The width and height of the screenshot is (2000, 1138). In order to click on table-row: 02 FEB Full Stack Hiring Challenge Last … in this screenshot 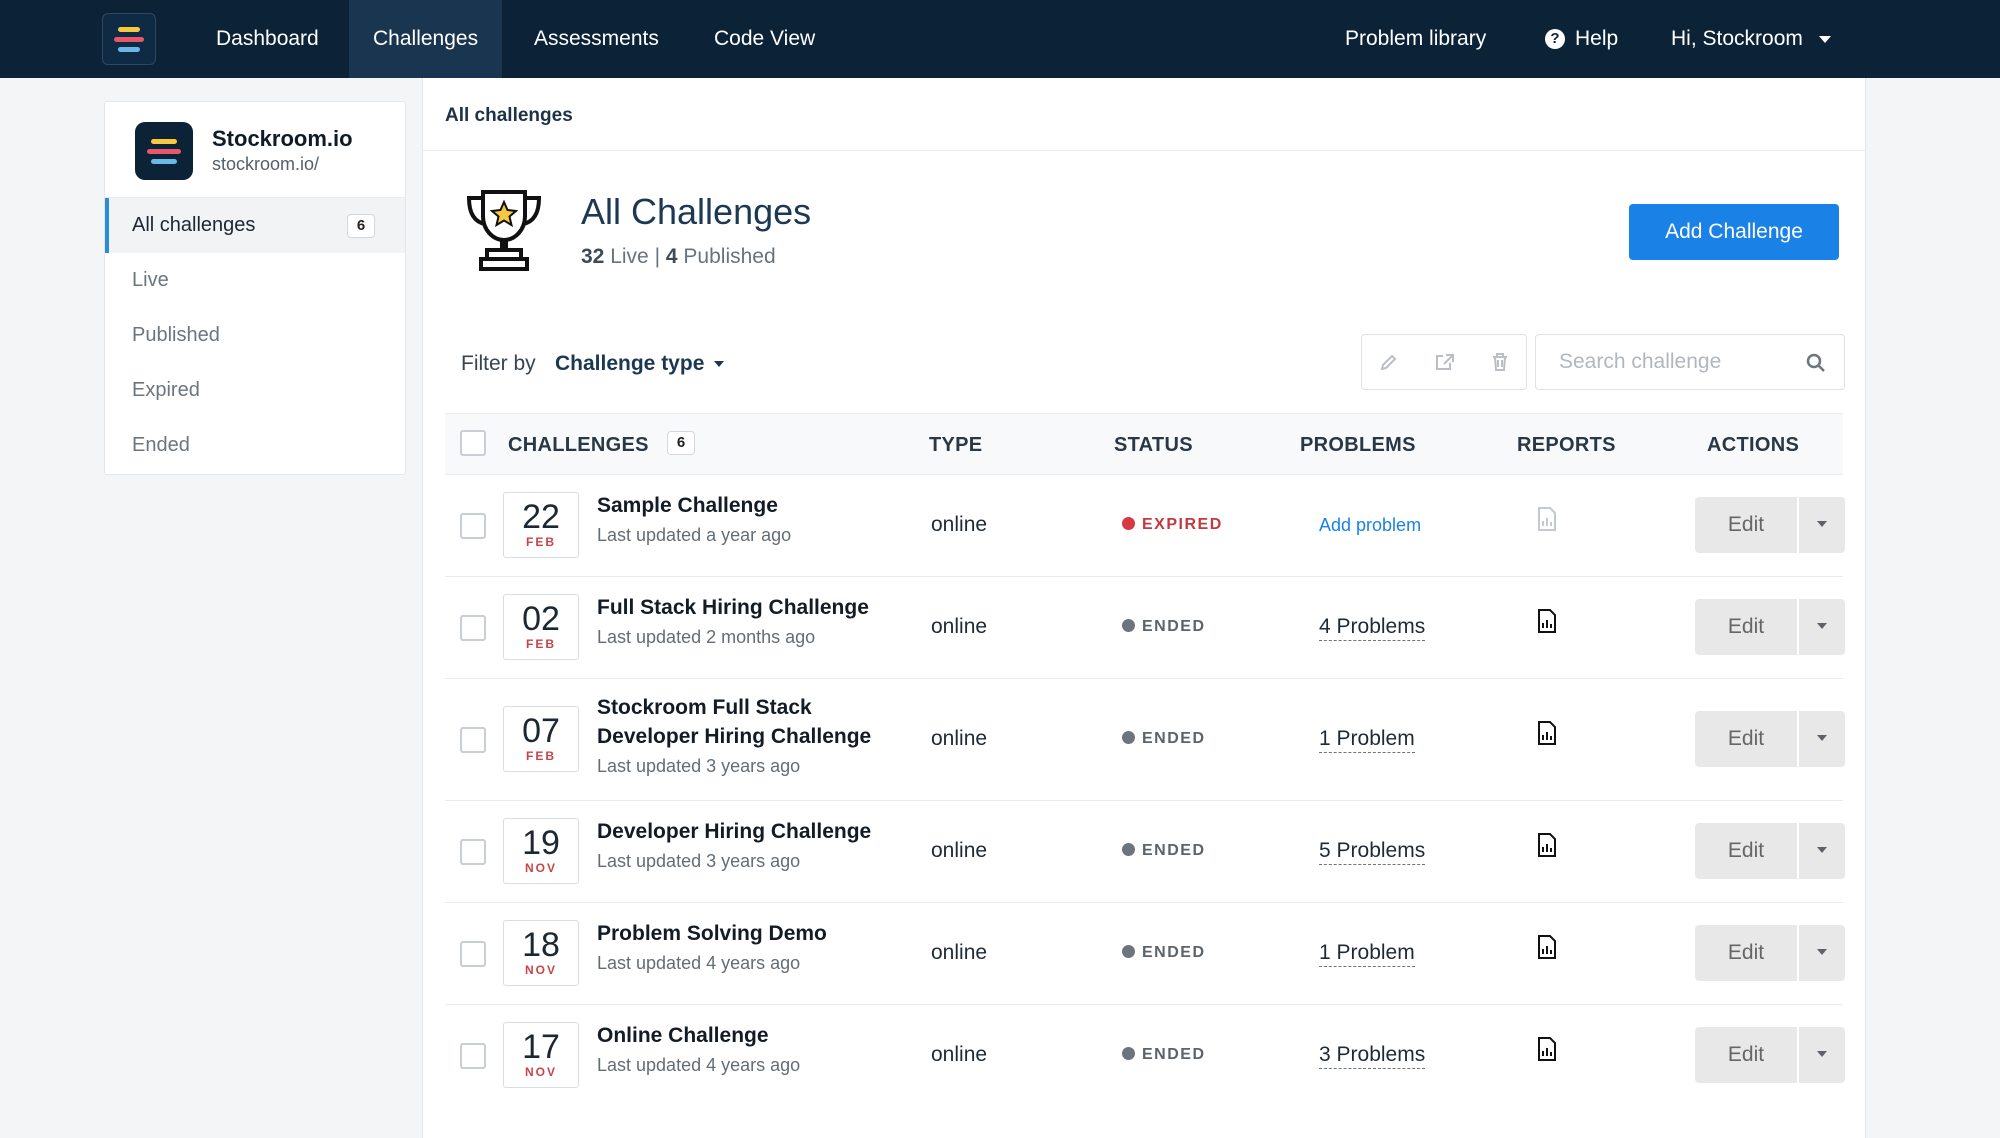, I will do `click(1145, 628)`.